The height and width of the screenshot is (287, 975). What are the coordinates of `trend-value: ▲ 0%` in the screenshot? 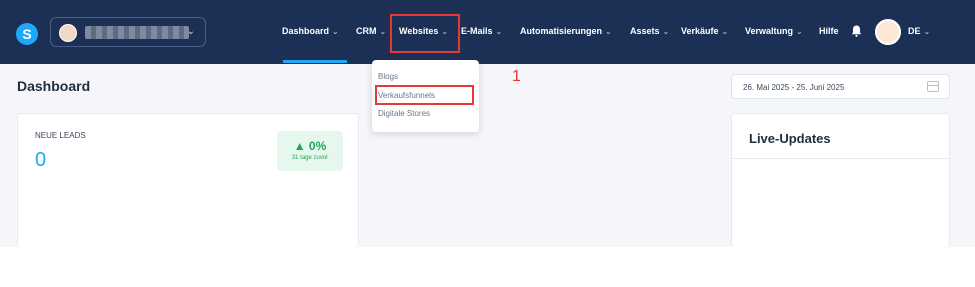 It's located at (310, 146).